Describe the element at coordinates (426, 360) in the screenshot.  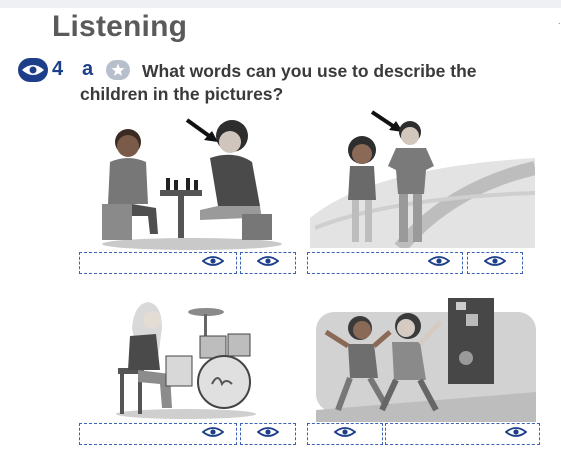
I see `running-girls-illustration` at that location.